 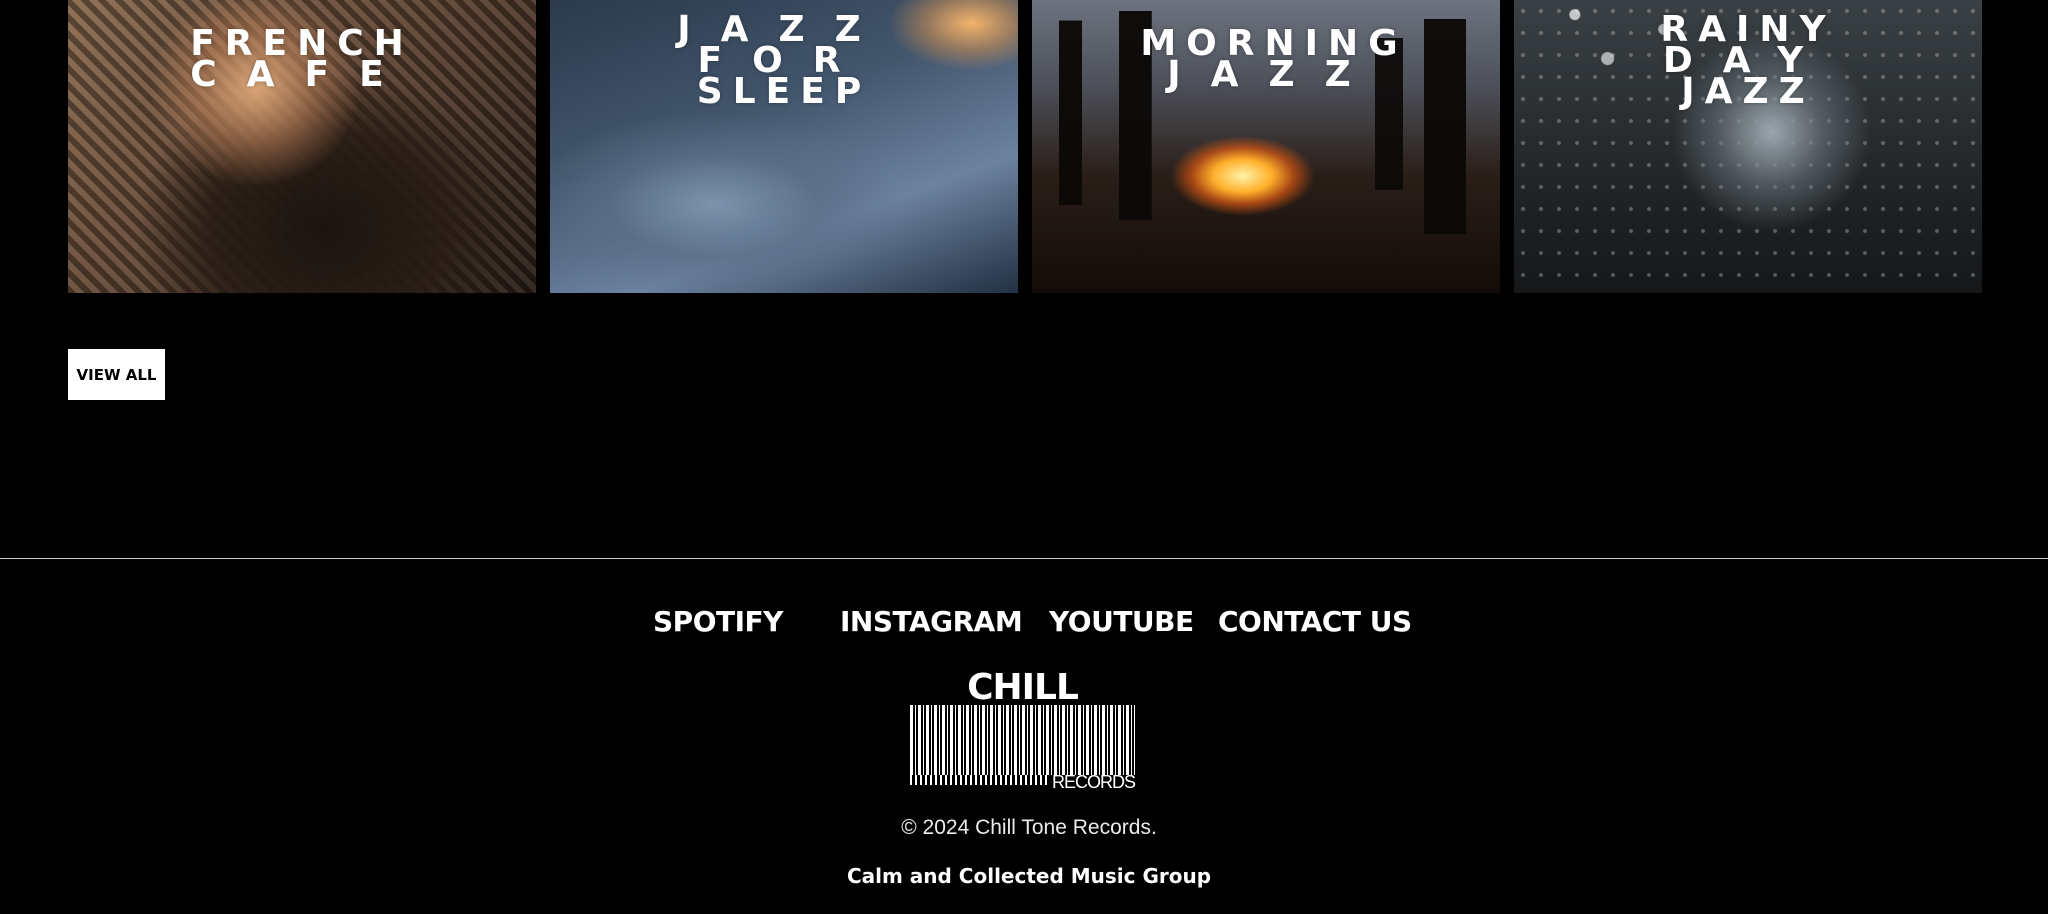 I want to click on footer-divider, so click(x=1024, y=558).